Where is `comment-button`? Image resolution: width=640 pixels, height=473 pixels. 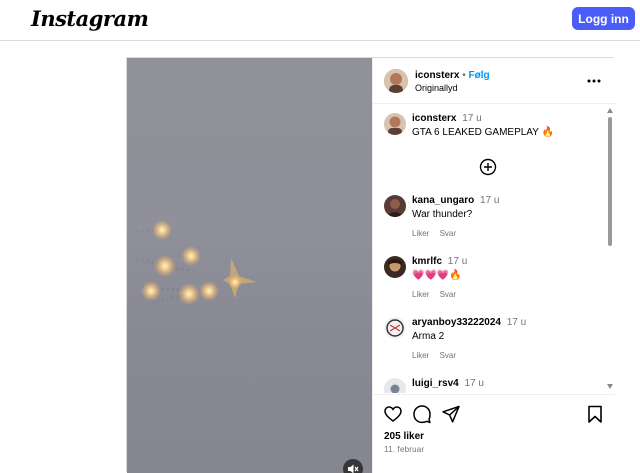
comment-button is located at coordinates (422, 414).